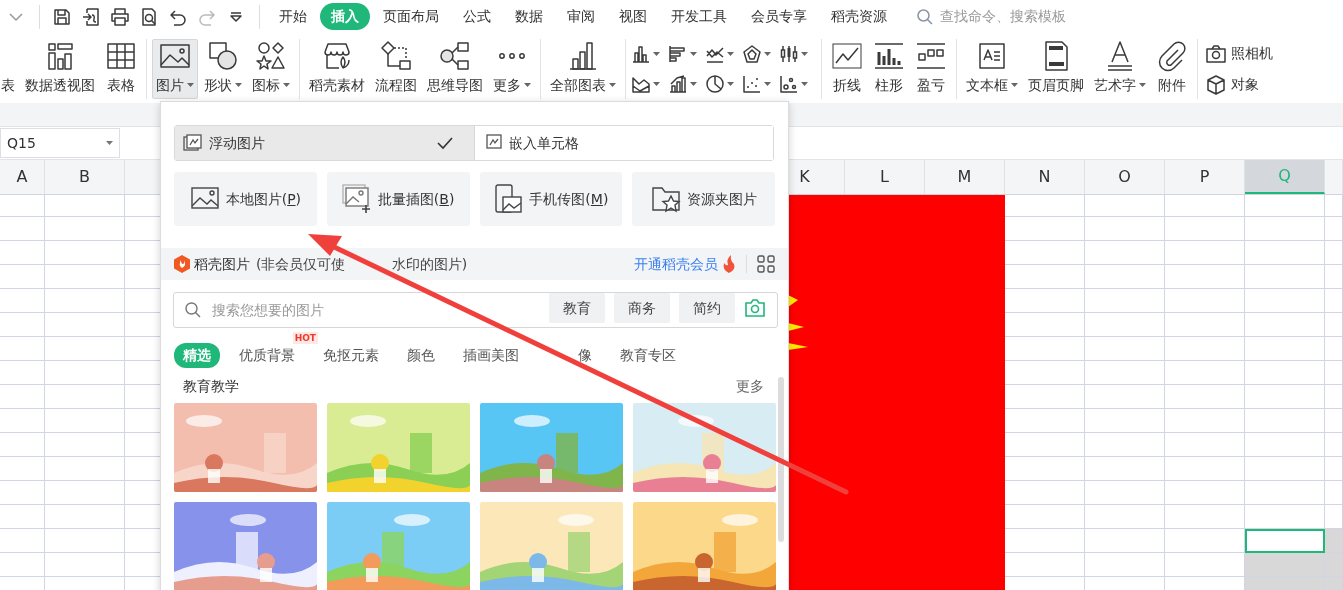  What do you see at coordinates (293, 16) in the screenshot?
I see `ribbon-tab: 开始` at bounding box center [293, 16].